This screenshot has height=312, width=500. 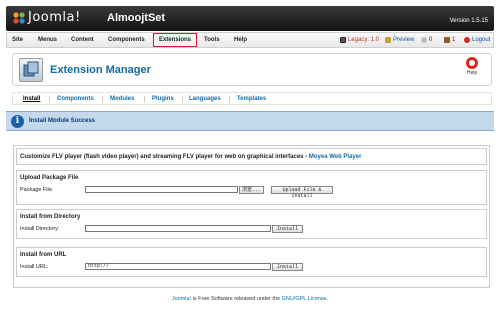 What do you see at coordinates (43, 255) in the screenshot?
I see `section-title: Install from URL` at bounding box center [43, 255].